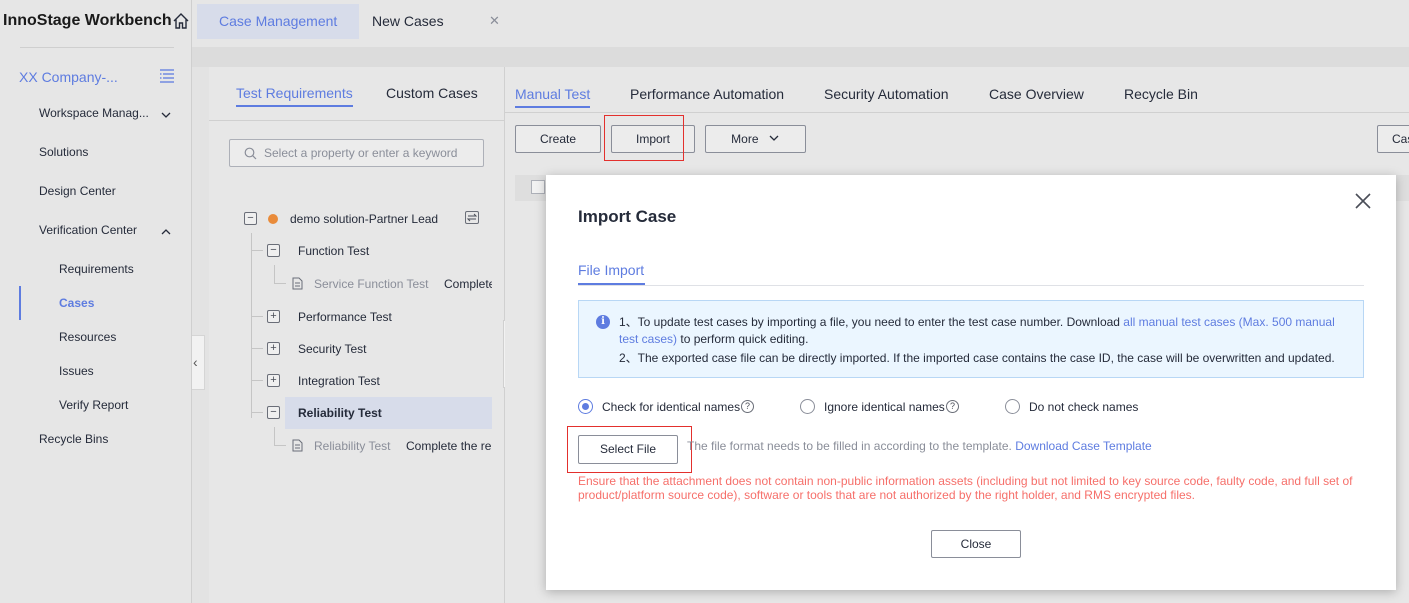 This screenshot has width=1409, height=603. Describe the element at coordinates (1083, 446) in the screenshot. I see `download-template-link: Download Case Template` at that location.